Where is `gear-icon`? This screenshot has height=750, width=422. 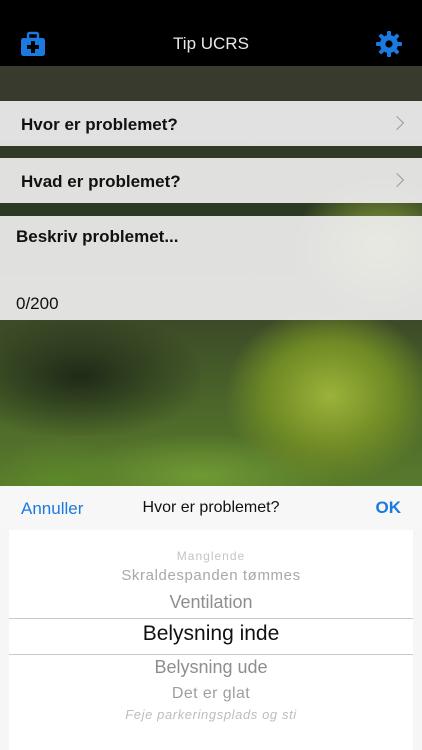 gear-icon is located at coordinates (389, 44).